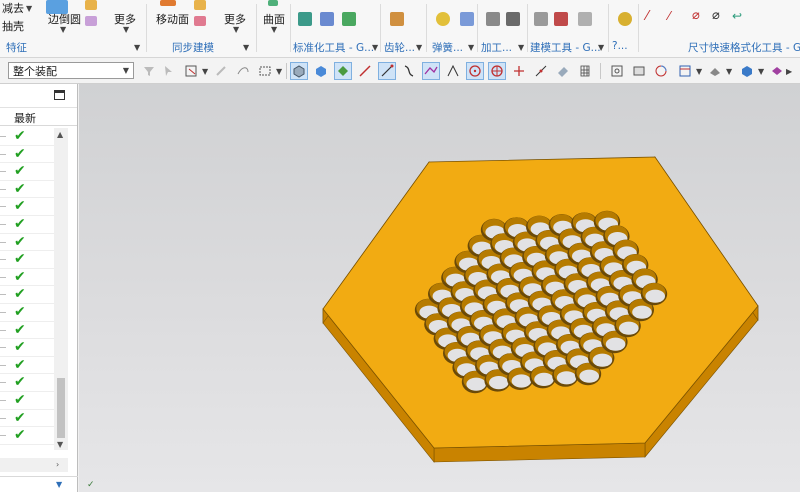 The height and width of the screenshot is (492, 800). Describe the element at coordinates (585, 19) in the screenshot. I see `modeling-3-icon` at that location.